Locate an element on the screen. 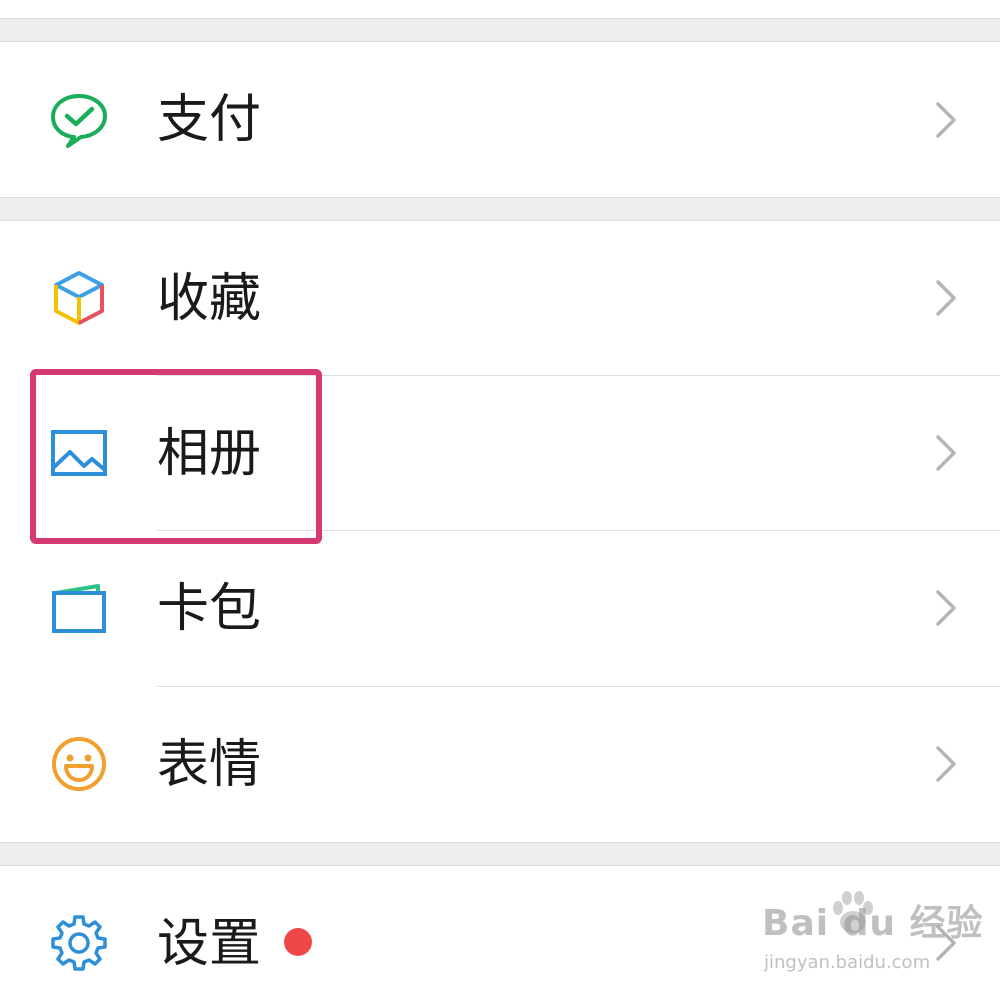 The image size is (1000, 998). smiley-icon is located at coordinates (79, 764).